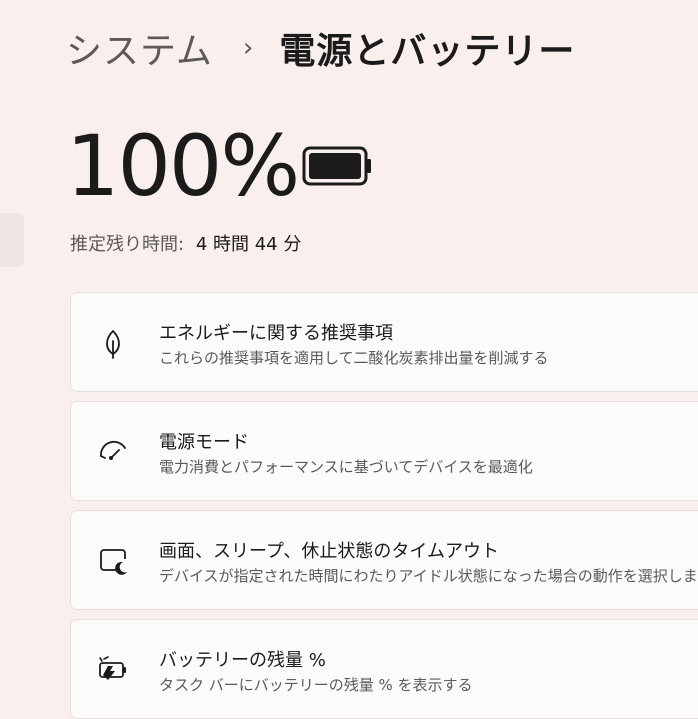 This screenshot has height=719, width=698. What do you see at coordinates (384, 669) in the screenshot?
I see `battery-percentage-card: バッテリーの残量 % タスク バーにバッテリーの残量 % を表示する` at bounding box center [384, 669].